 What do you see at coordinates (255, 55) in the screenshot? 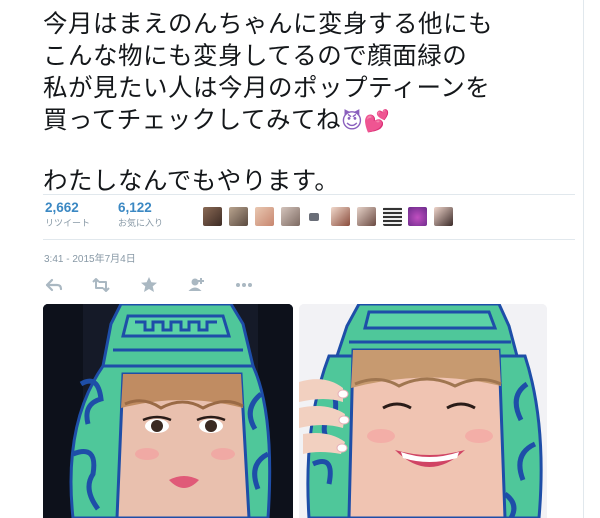
I see `tweet-text-line: こんな物にも変身してるので顔面緑の` at bounding box center [255, 55].